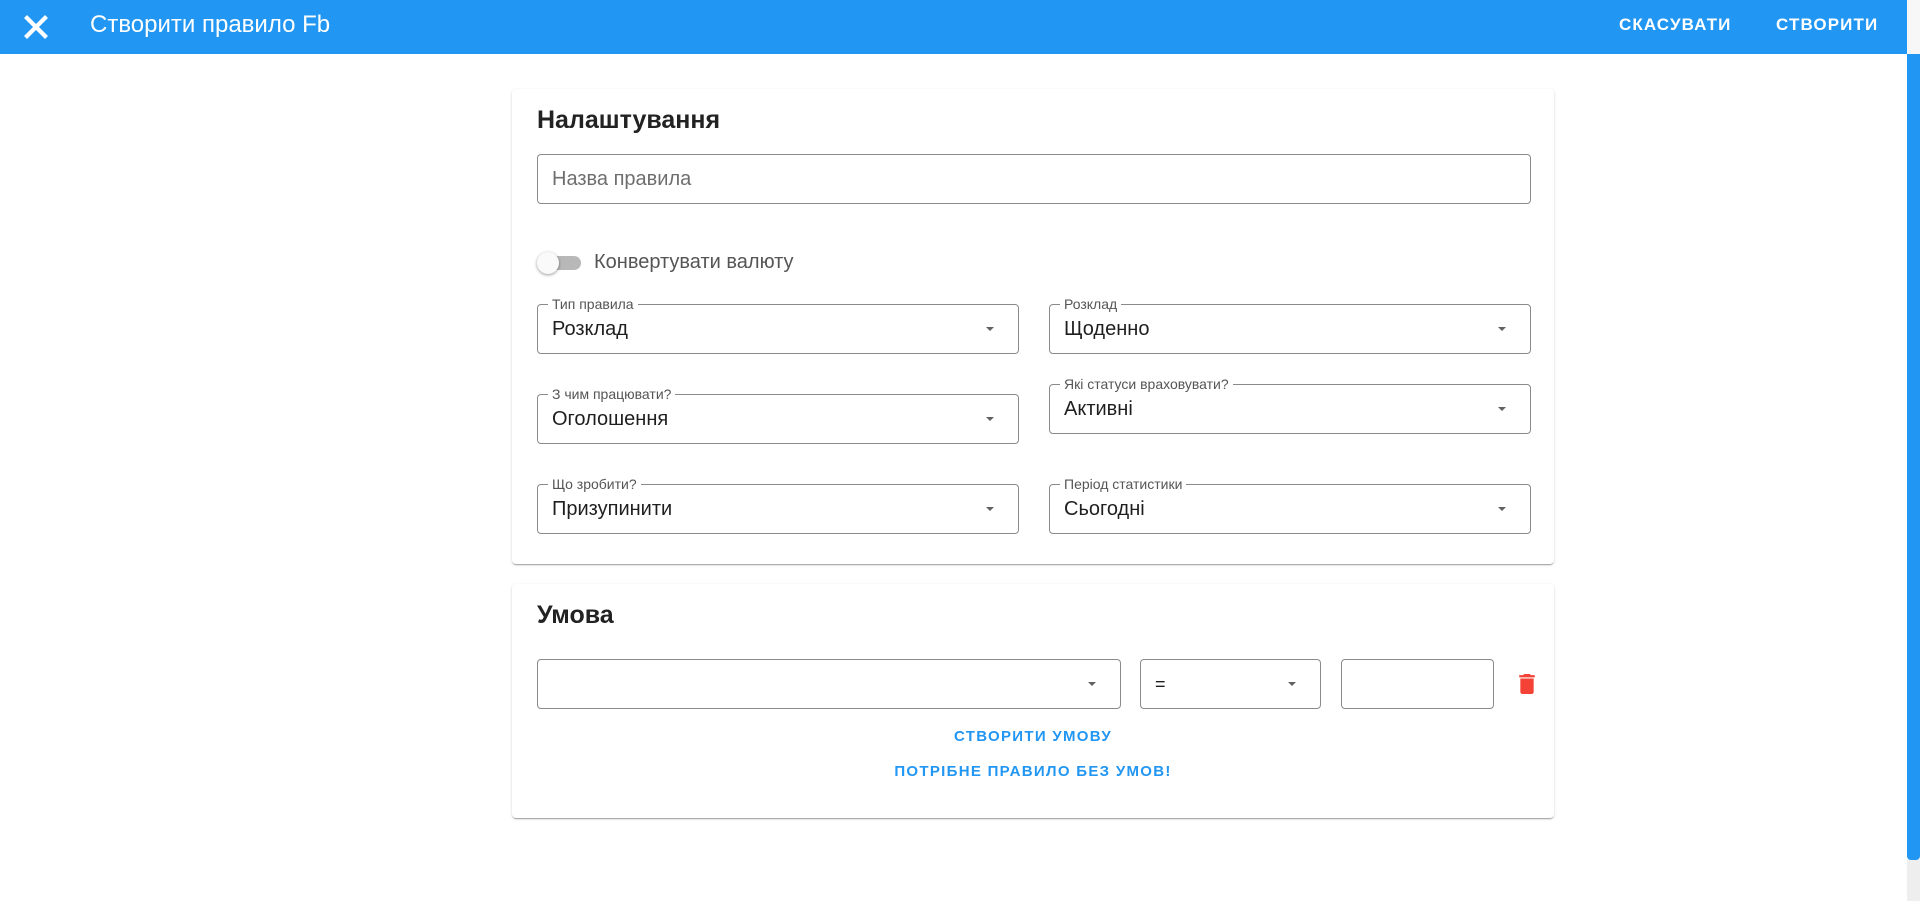 The width and height of the screenshot is (1920, 901). Describe the element at coordinates (1913, 457) in the screenshot. I see `scrollbar-thumb` at that location.